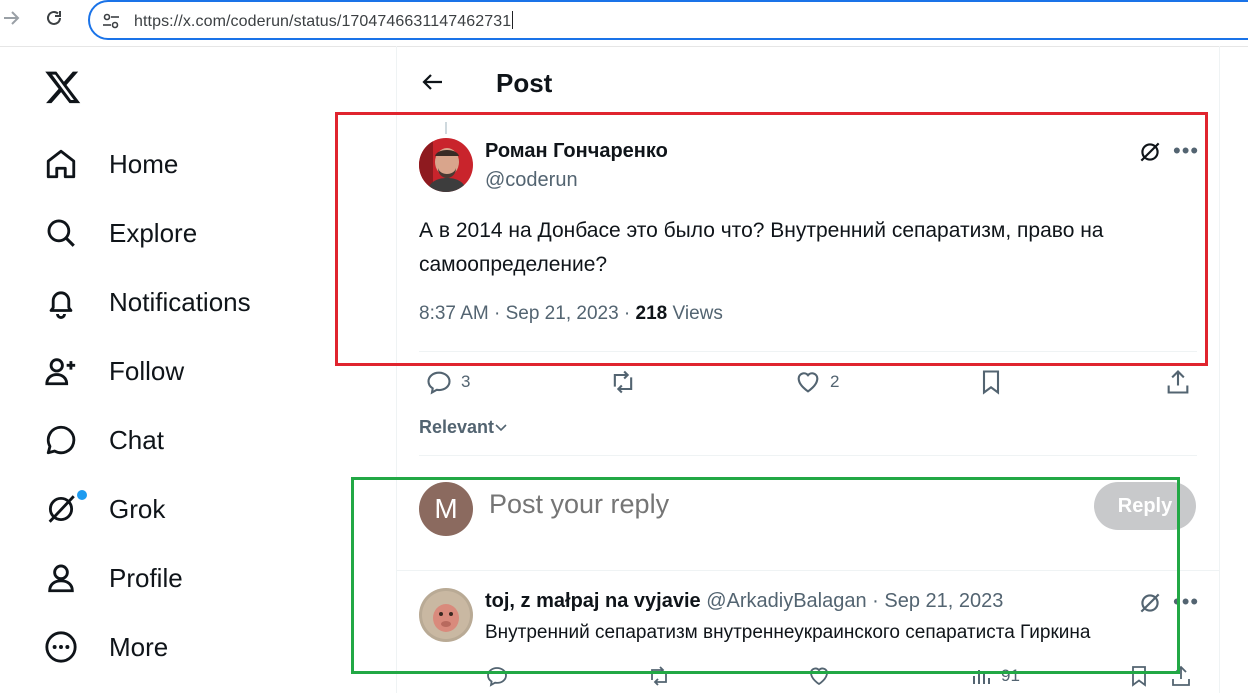  Describe the element at coordinates (82, 495) in the screenshot. I see `notification-dot` at that location.